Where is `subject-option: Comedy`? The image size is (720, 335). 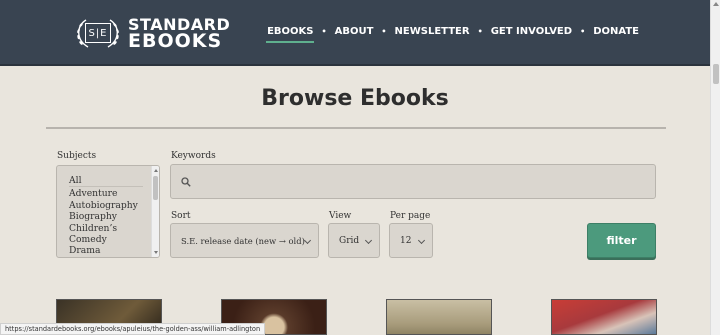 subject-option: Comedy is located at coordinates (114, 239).